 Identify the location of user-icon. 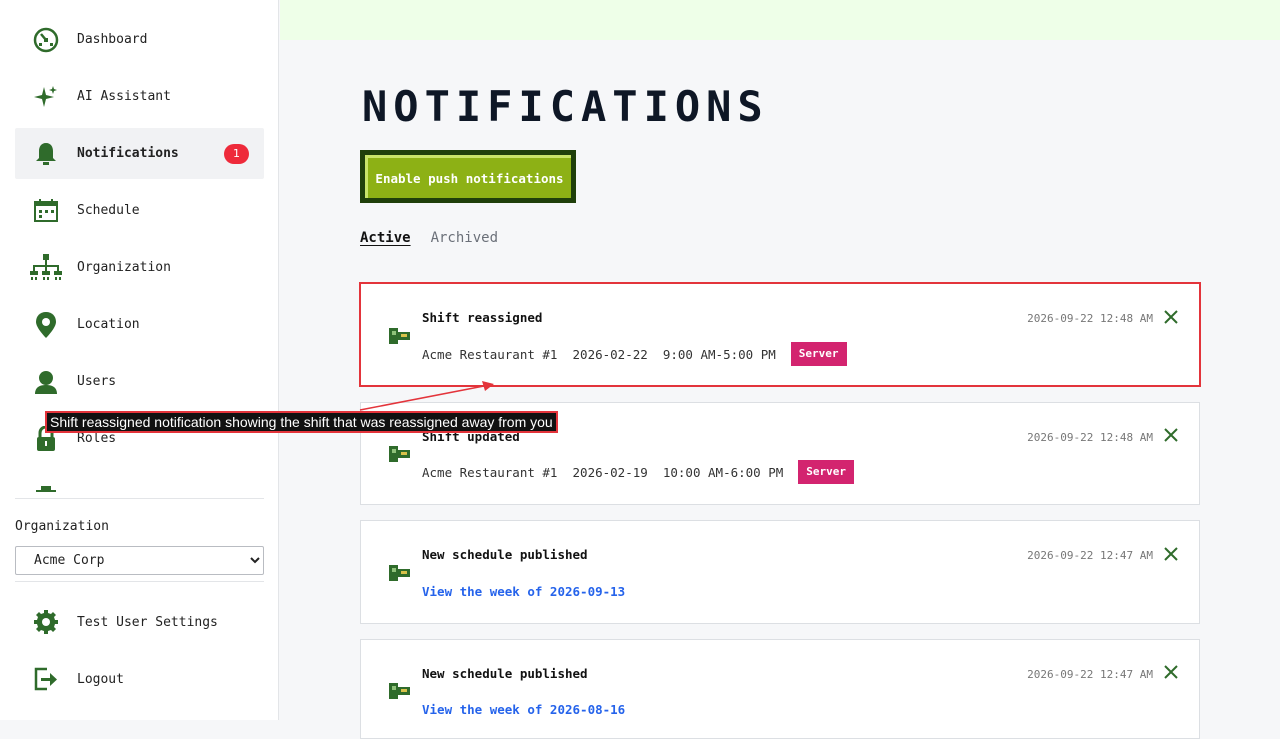
(46, 382).